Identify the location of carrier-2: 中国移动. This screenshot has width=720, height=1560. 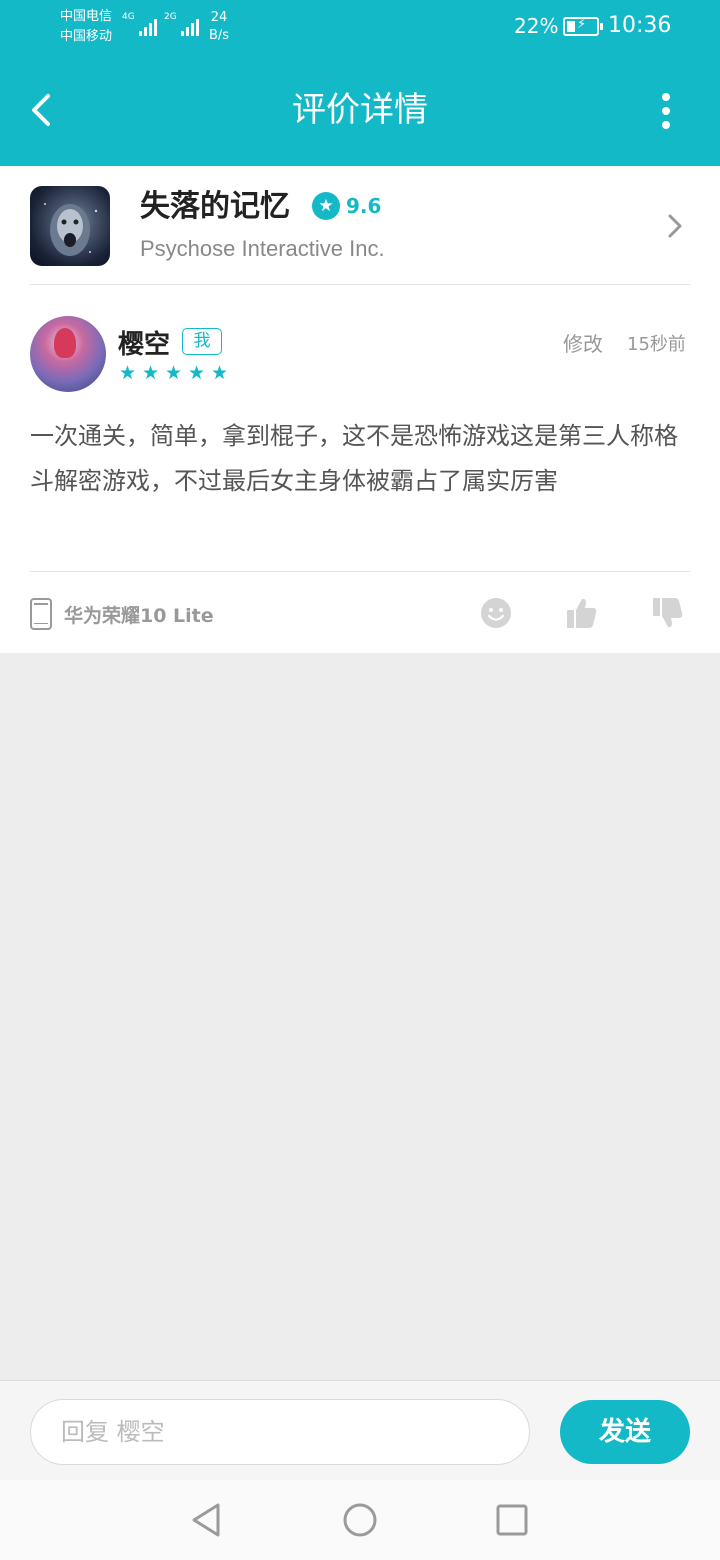
(86, 36).